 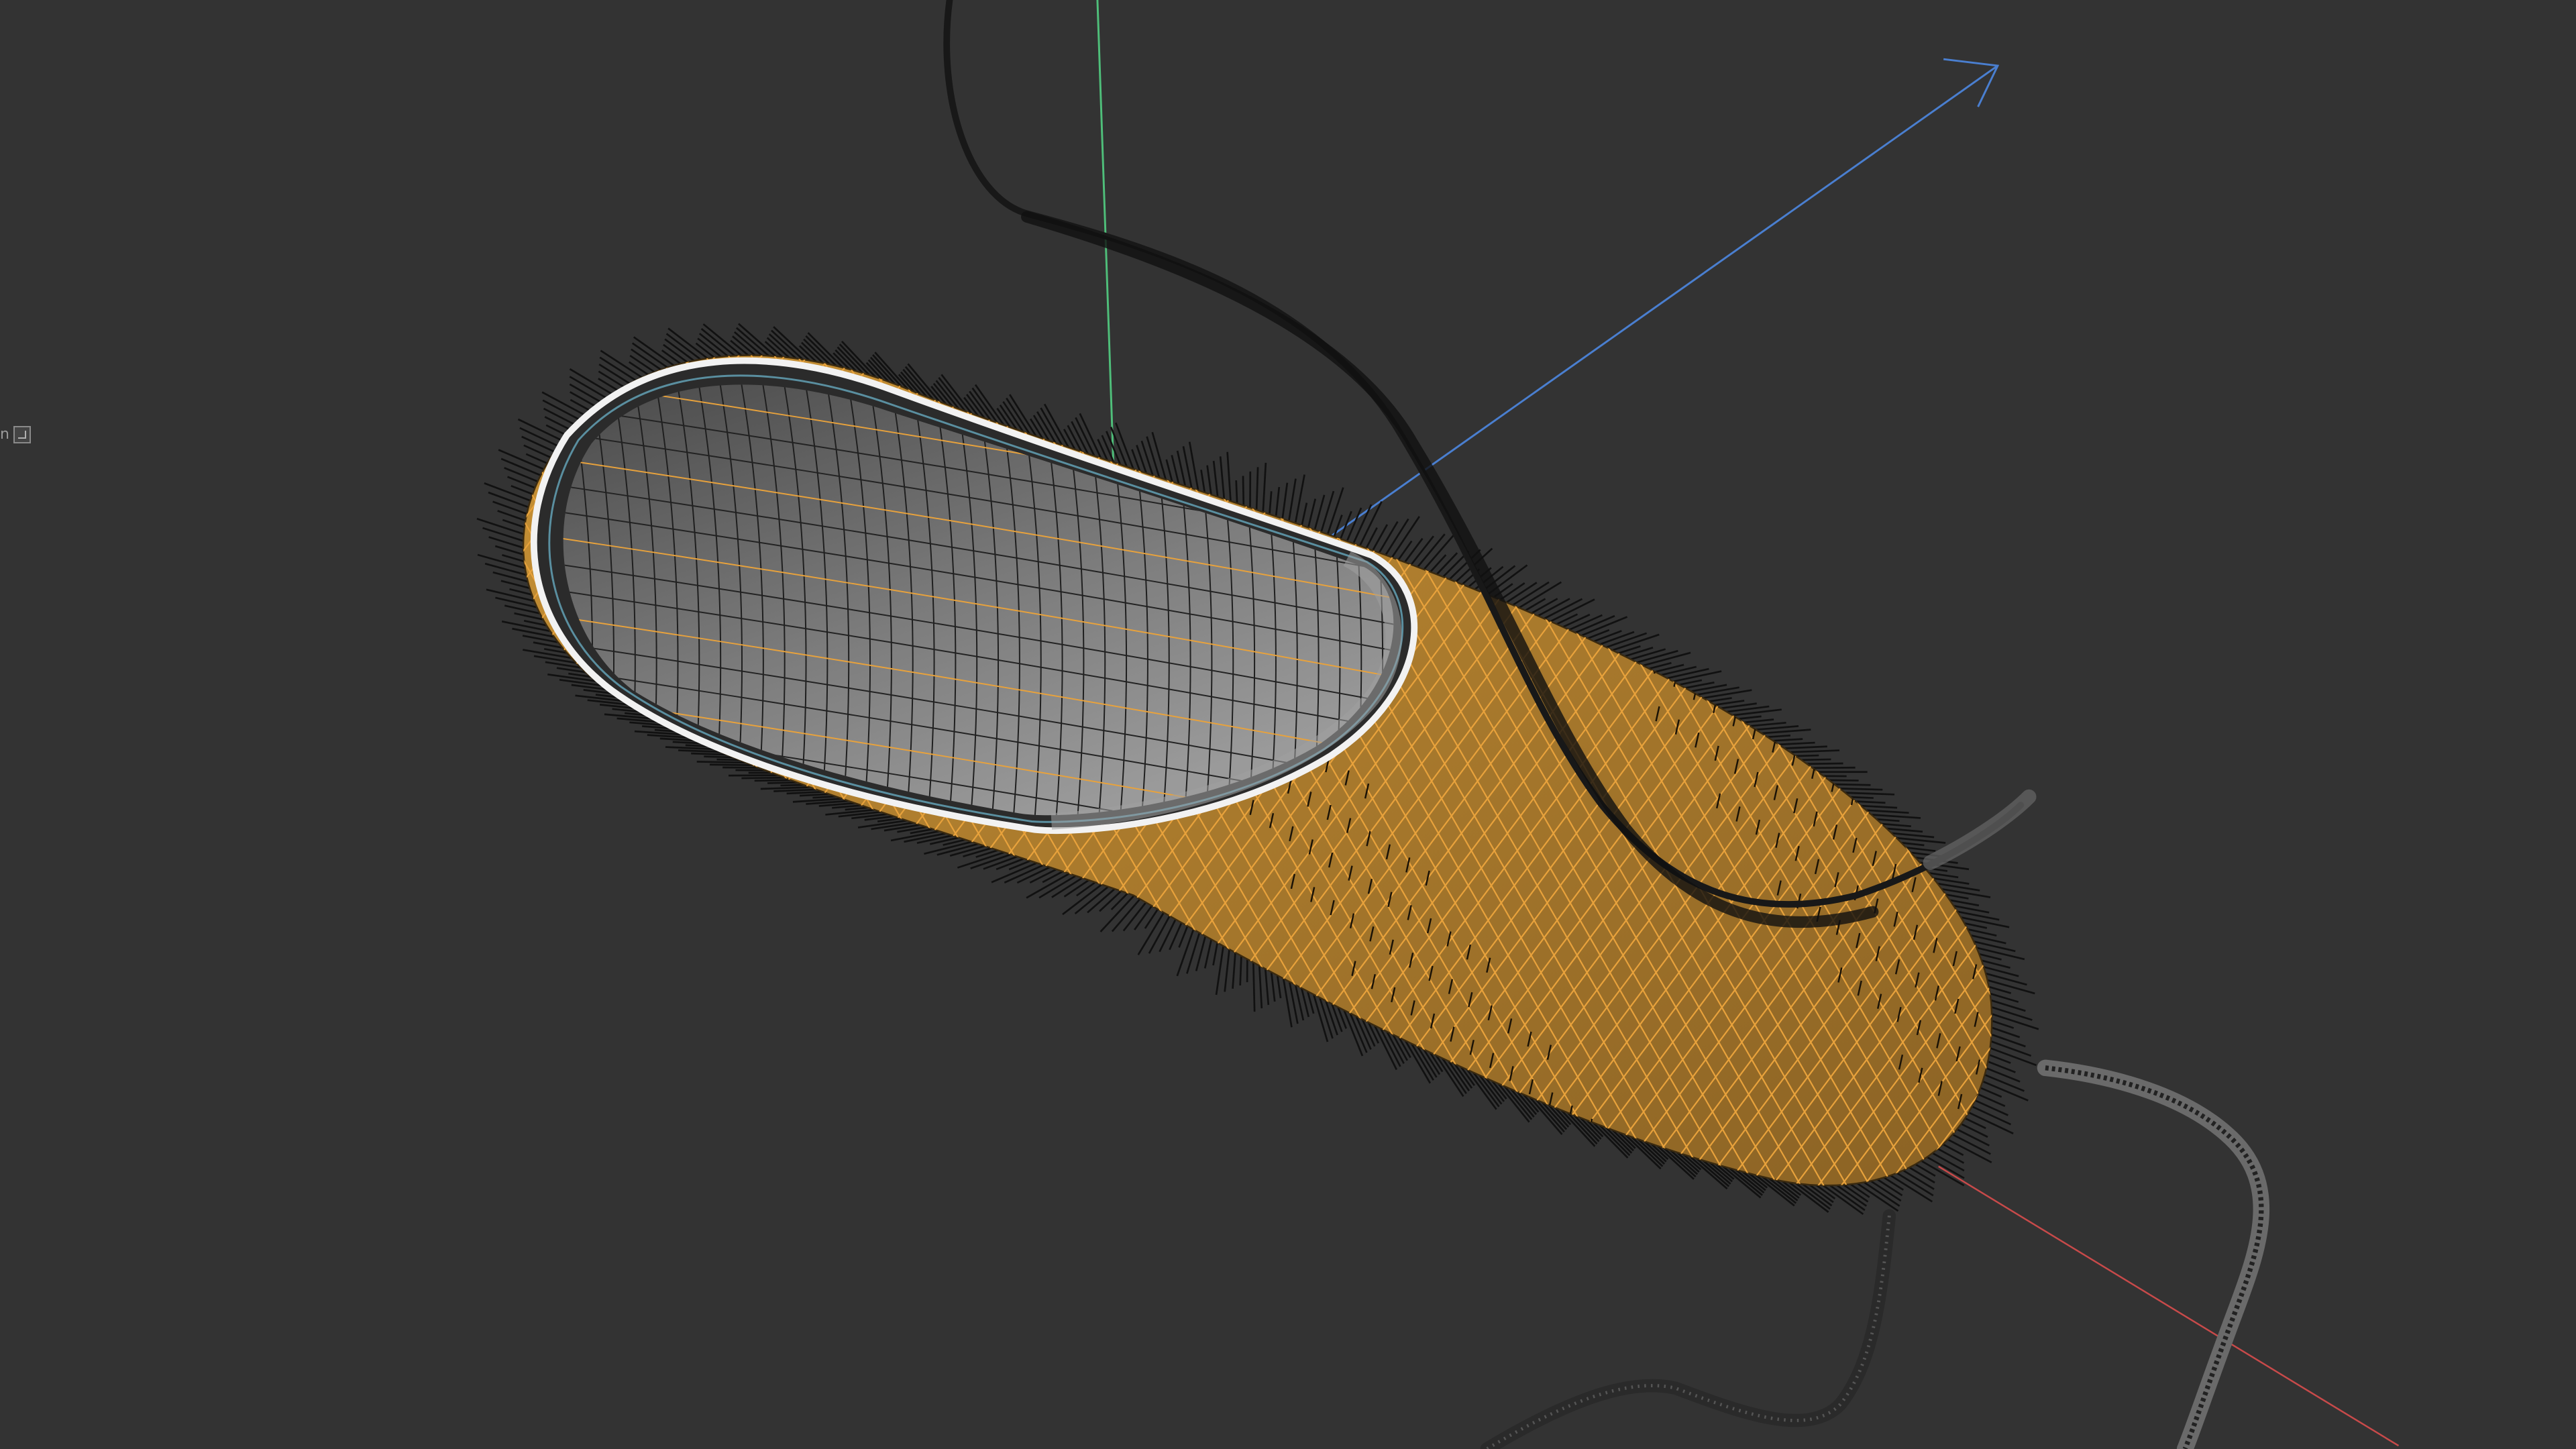 I want to click on panel-toggle: n, so click(x=15, y=435).